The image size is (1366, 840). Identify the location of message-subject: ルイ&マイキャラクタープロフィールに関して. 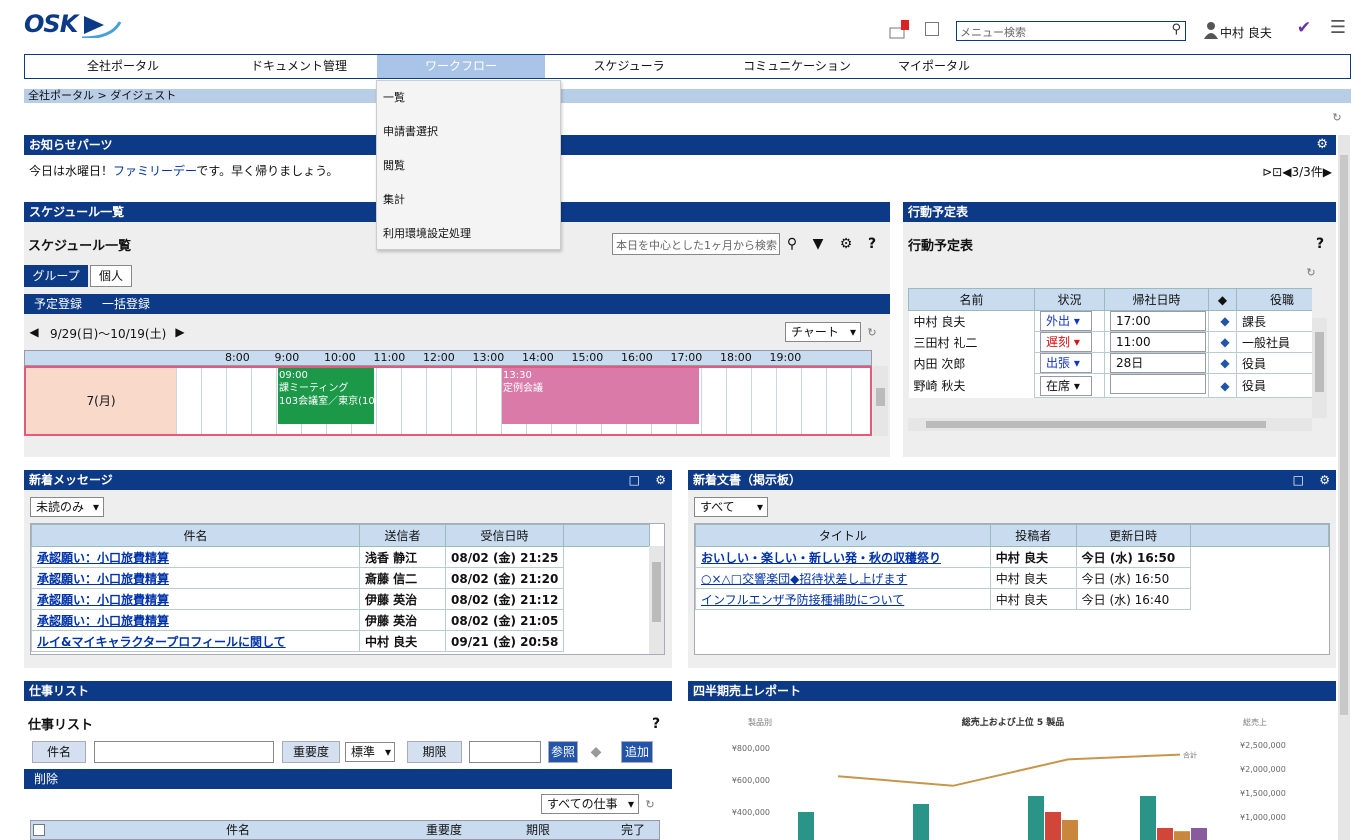
(195, 641).